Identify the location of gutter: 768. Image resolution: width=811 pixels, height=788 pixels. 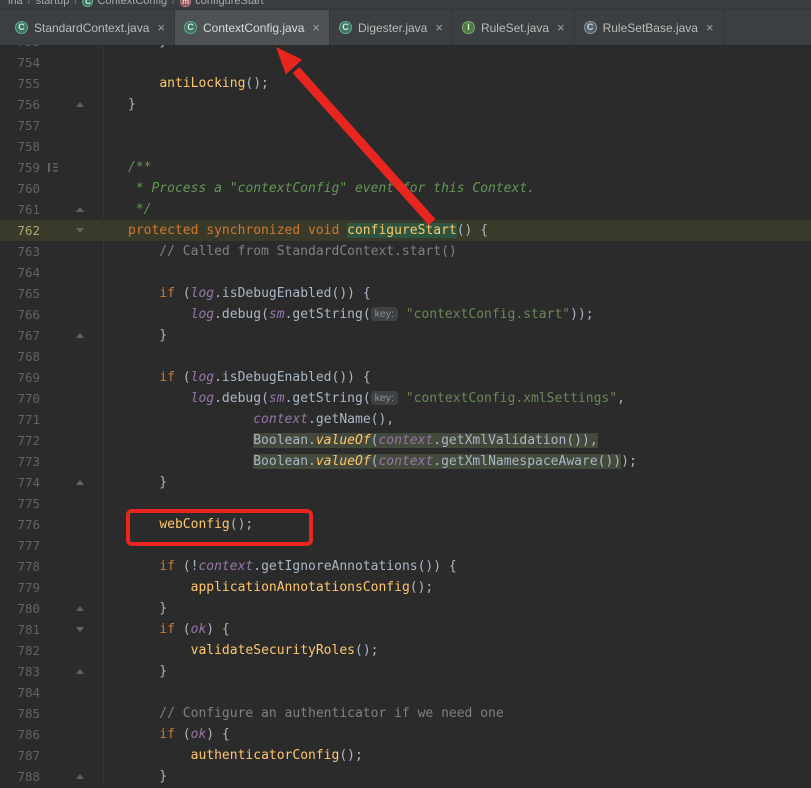
(52, 356).